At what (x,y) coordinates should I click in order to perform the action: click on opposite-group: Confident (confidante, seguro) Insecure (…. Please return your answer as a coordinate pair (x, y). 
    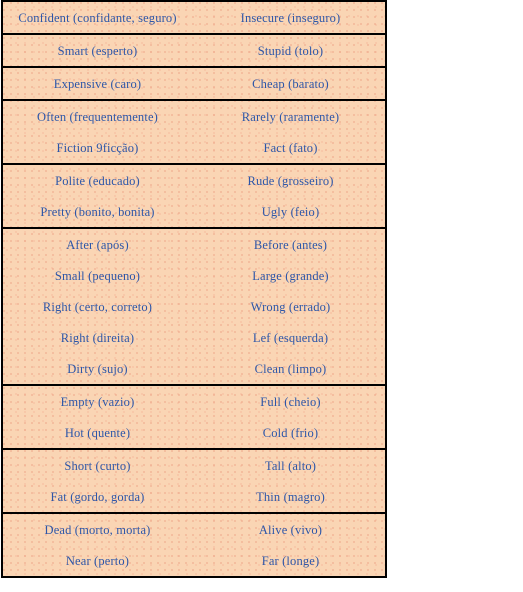
    Looking at the image, I should click on (194, 18).